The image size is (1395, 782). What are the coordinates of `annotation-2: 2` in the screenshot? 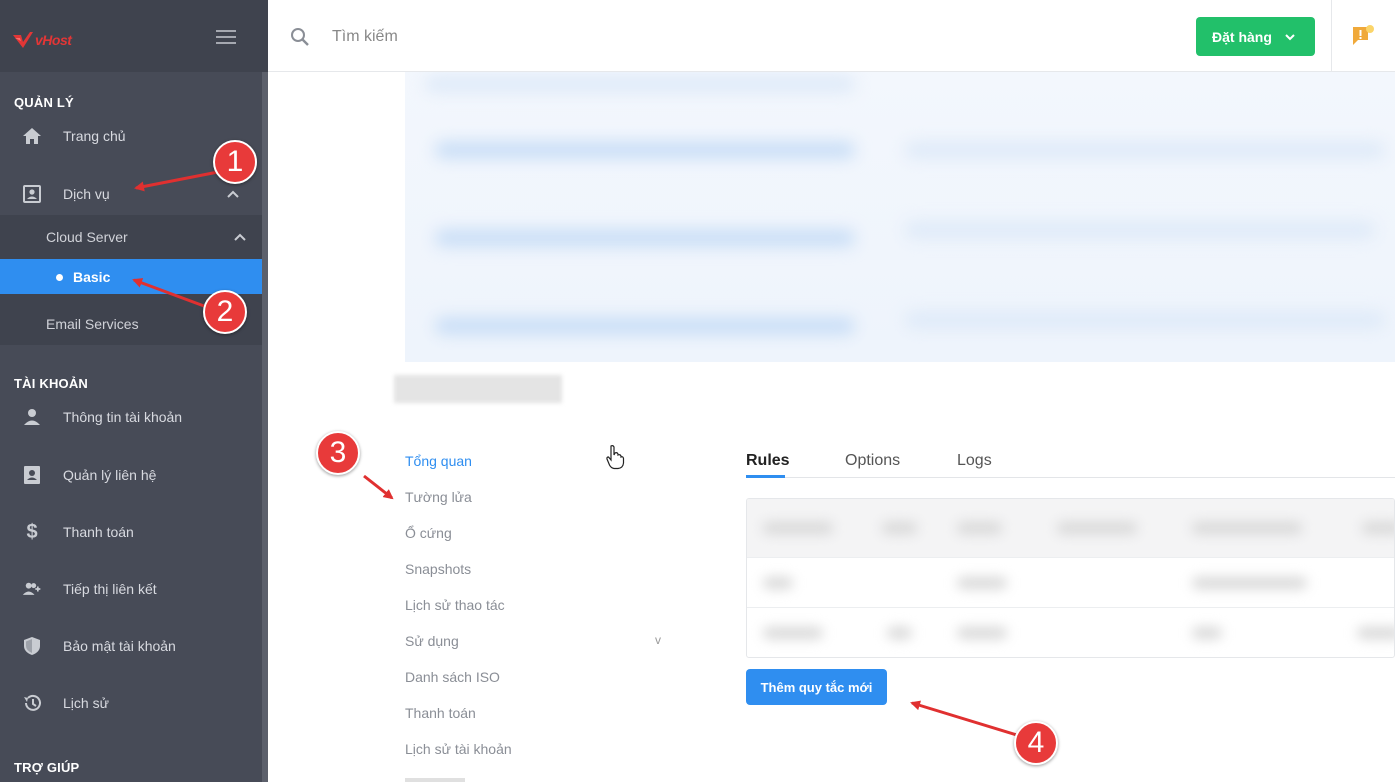 It's located at (225, 312).